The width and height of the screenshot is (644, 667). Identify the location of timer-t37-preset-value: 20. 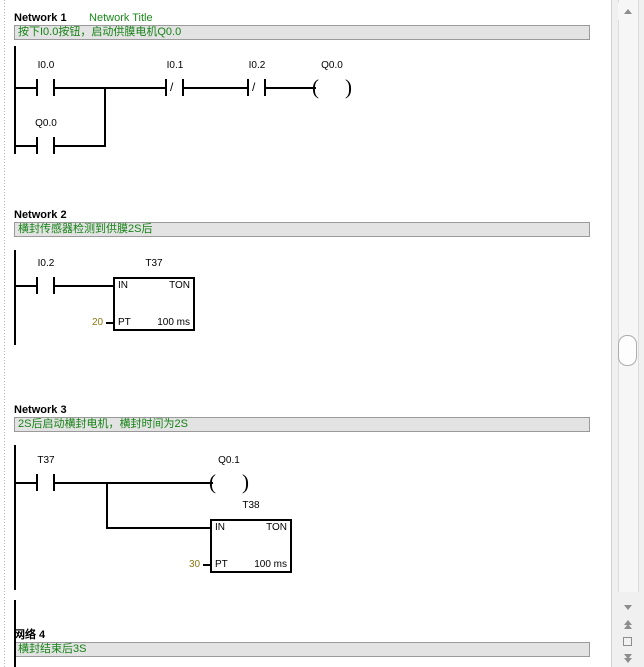
(97, 322).